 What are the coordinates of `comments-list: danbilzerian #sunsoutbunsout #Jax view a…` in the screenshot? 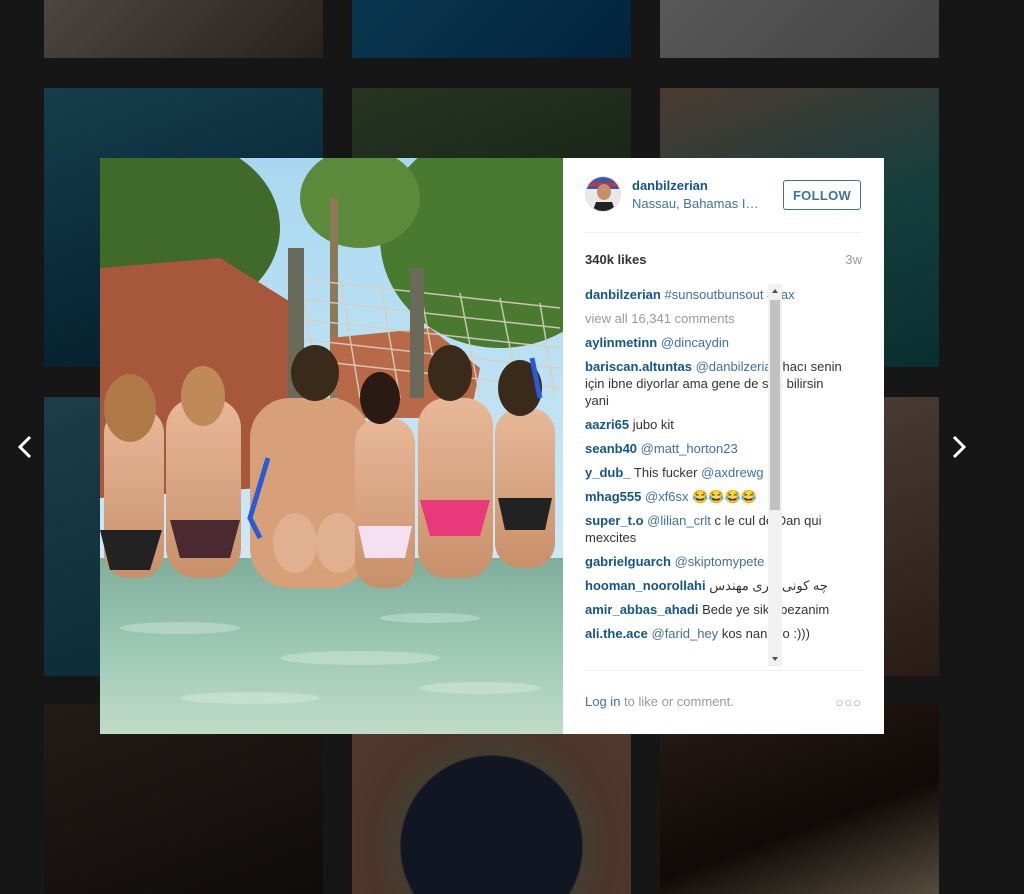 It's located at (716, 477).